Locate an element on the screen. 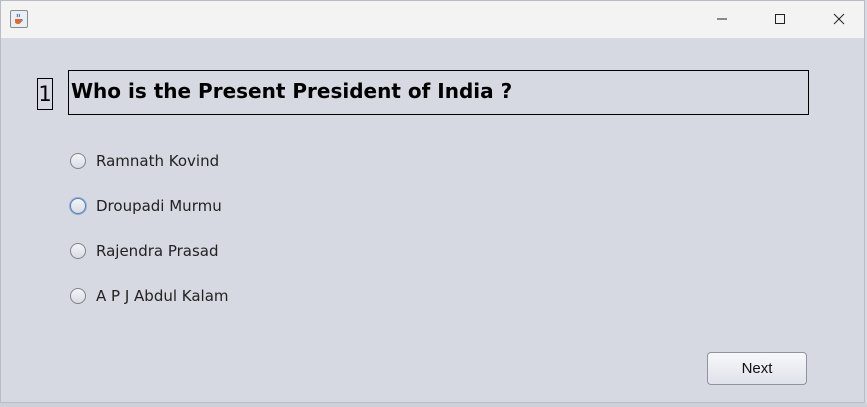  option-label: Droupadi Murmu is located at coordinates (159, 206).